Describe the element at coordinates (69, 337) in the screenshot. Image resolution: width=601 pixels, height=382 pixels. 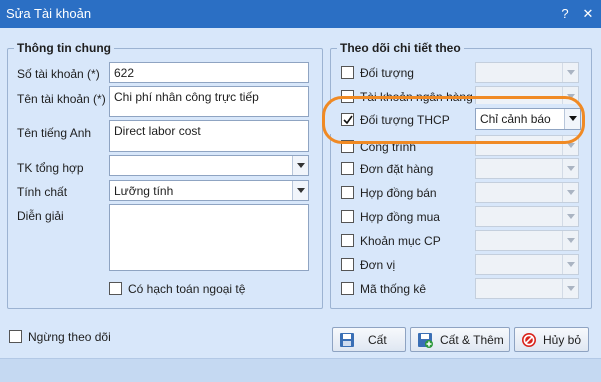
I see `inactive-label: Ngừng theo dõi` at that location.